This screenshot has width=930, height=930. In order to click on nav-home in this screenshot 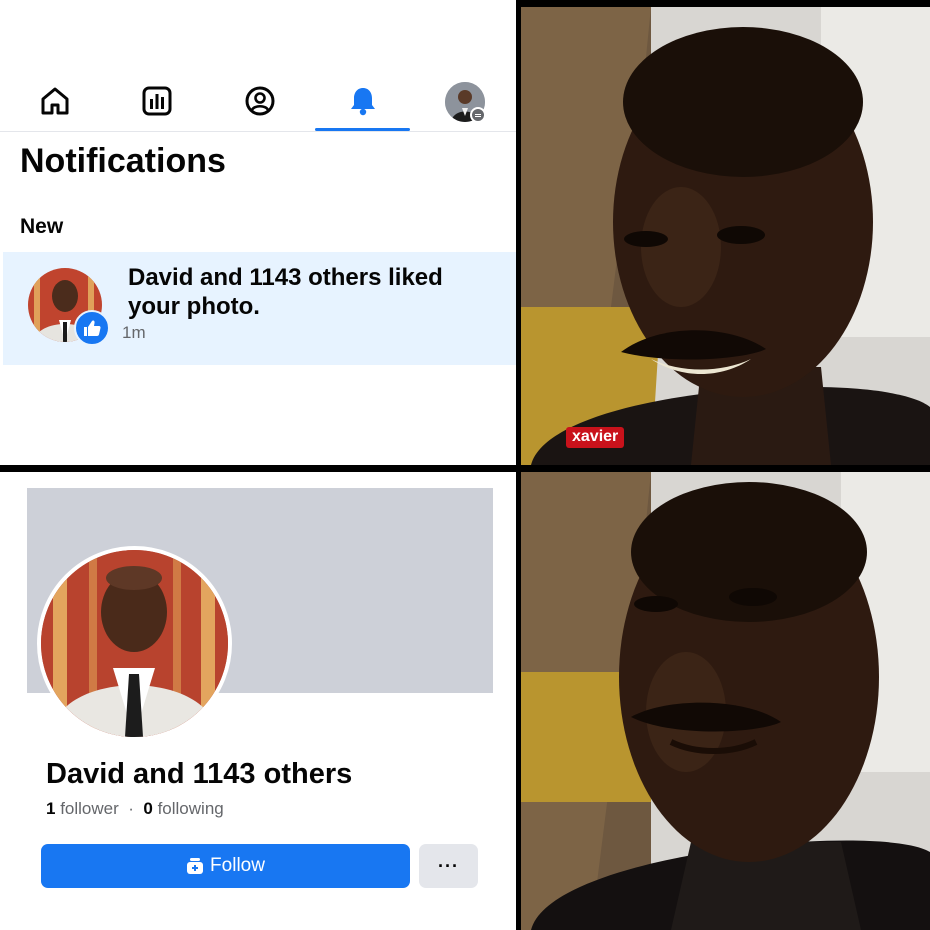, I will do `click(54, 101)`.